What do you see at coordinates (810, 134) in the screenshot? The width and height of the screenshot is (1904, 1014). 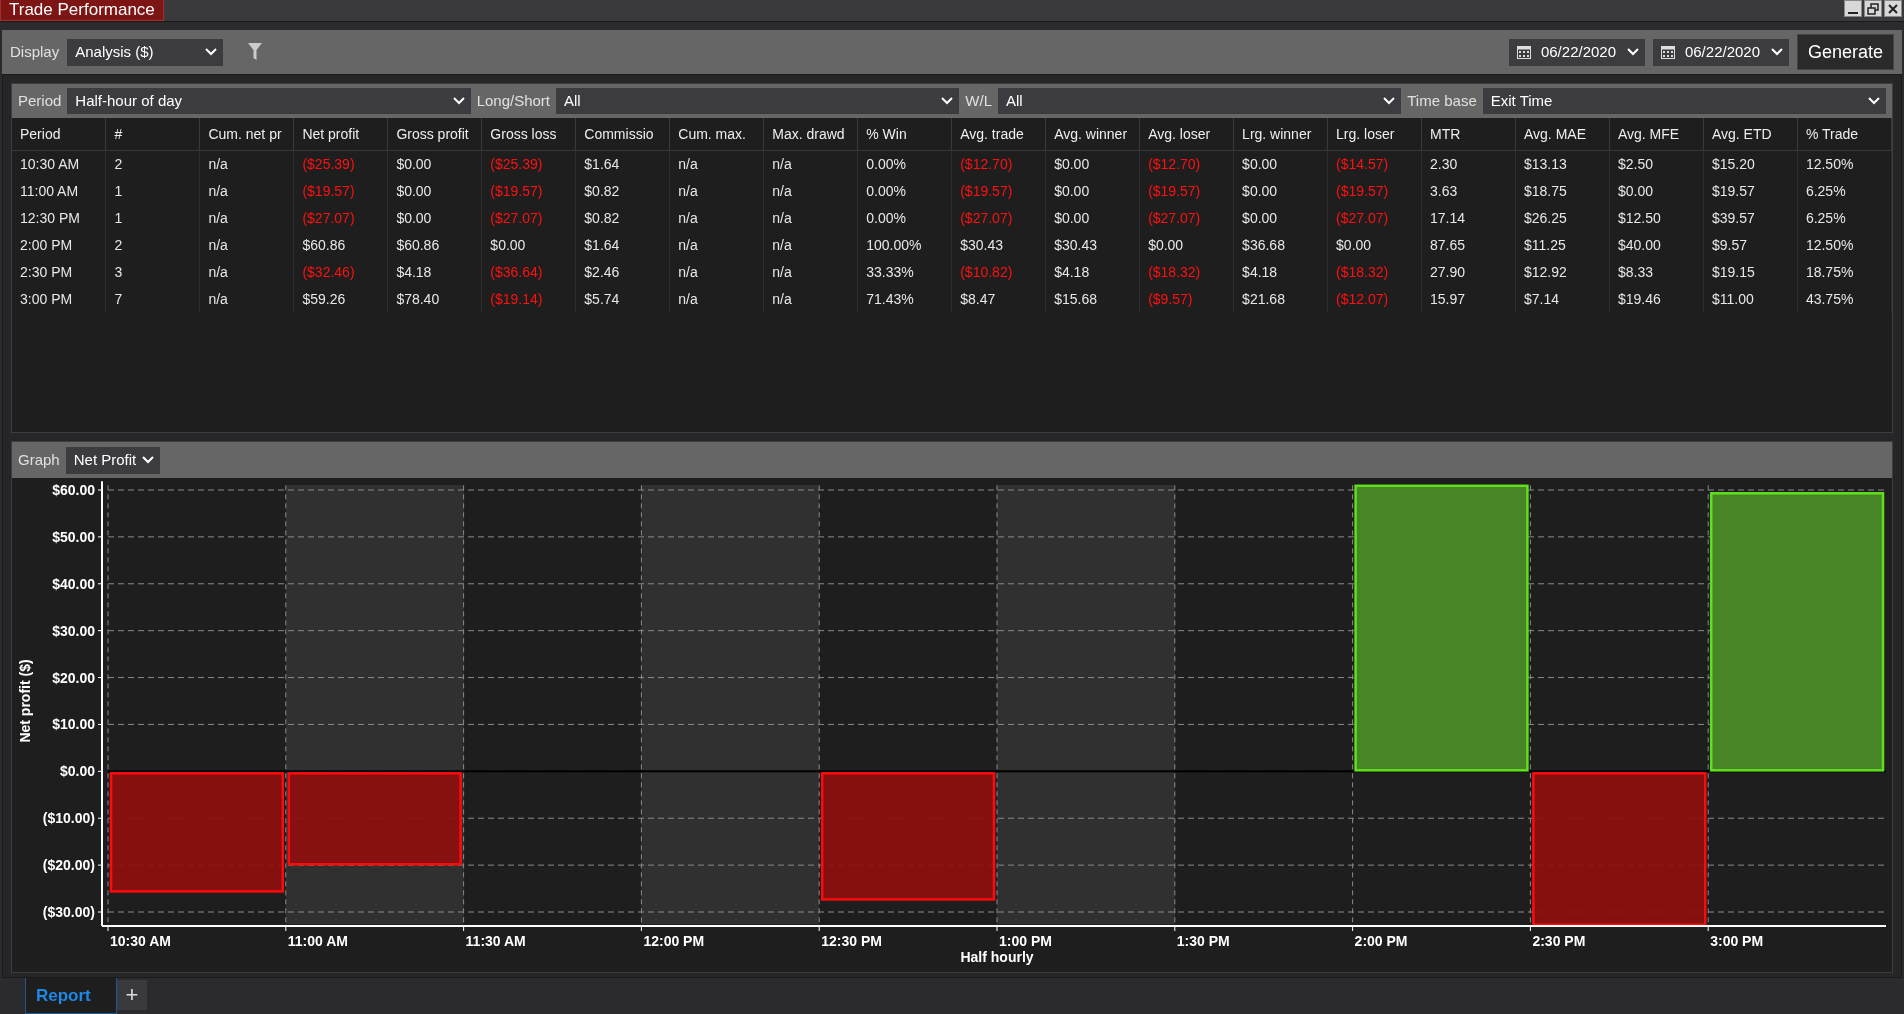 I see `column-header: Max. drawd` at bounding box center [810, 134].